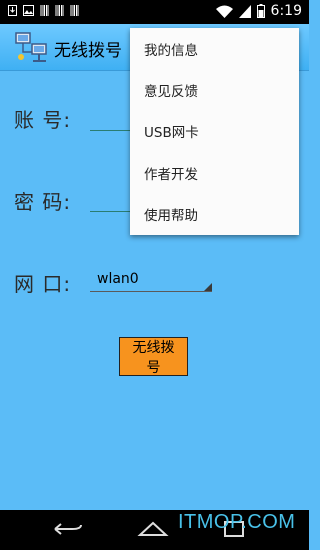 The image size is (320, 550). Describe the element at coordinates (110, 130) in the screenshot. I see `account-input` at that location.